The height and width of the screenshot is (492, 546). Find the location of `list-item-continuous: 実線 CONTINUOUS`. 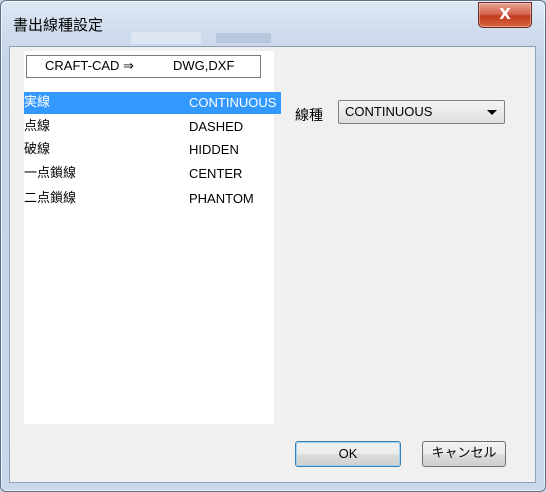

list-item-continuous: 実線 CONTINUOUS is located at coordinates (152, 103).